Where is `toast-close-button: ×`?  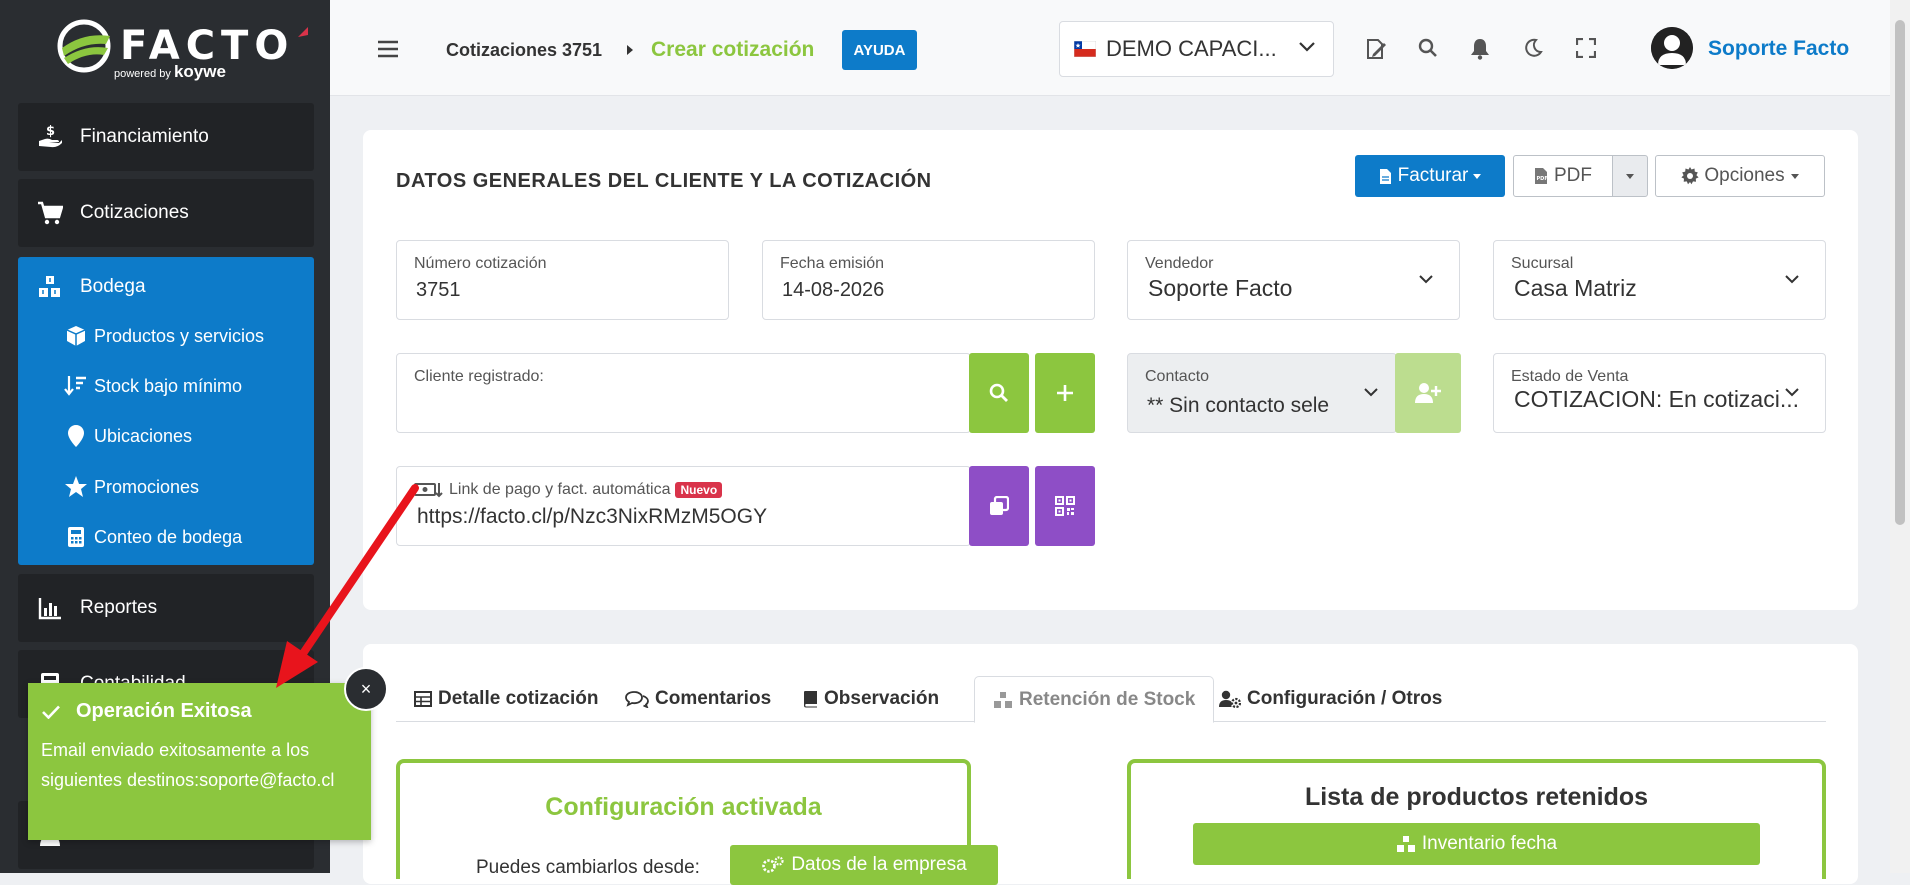
toast-close-button: × is located at coordinates (366, 689).